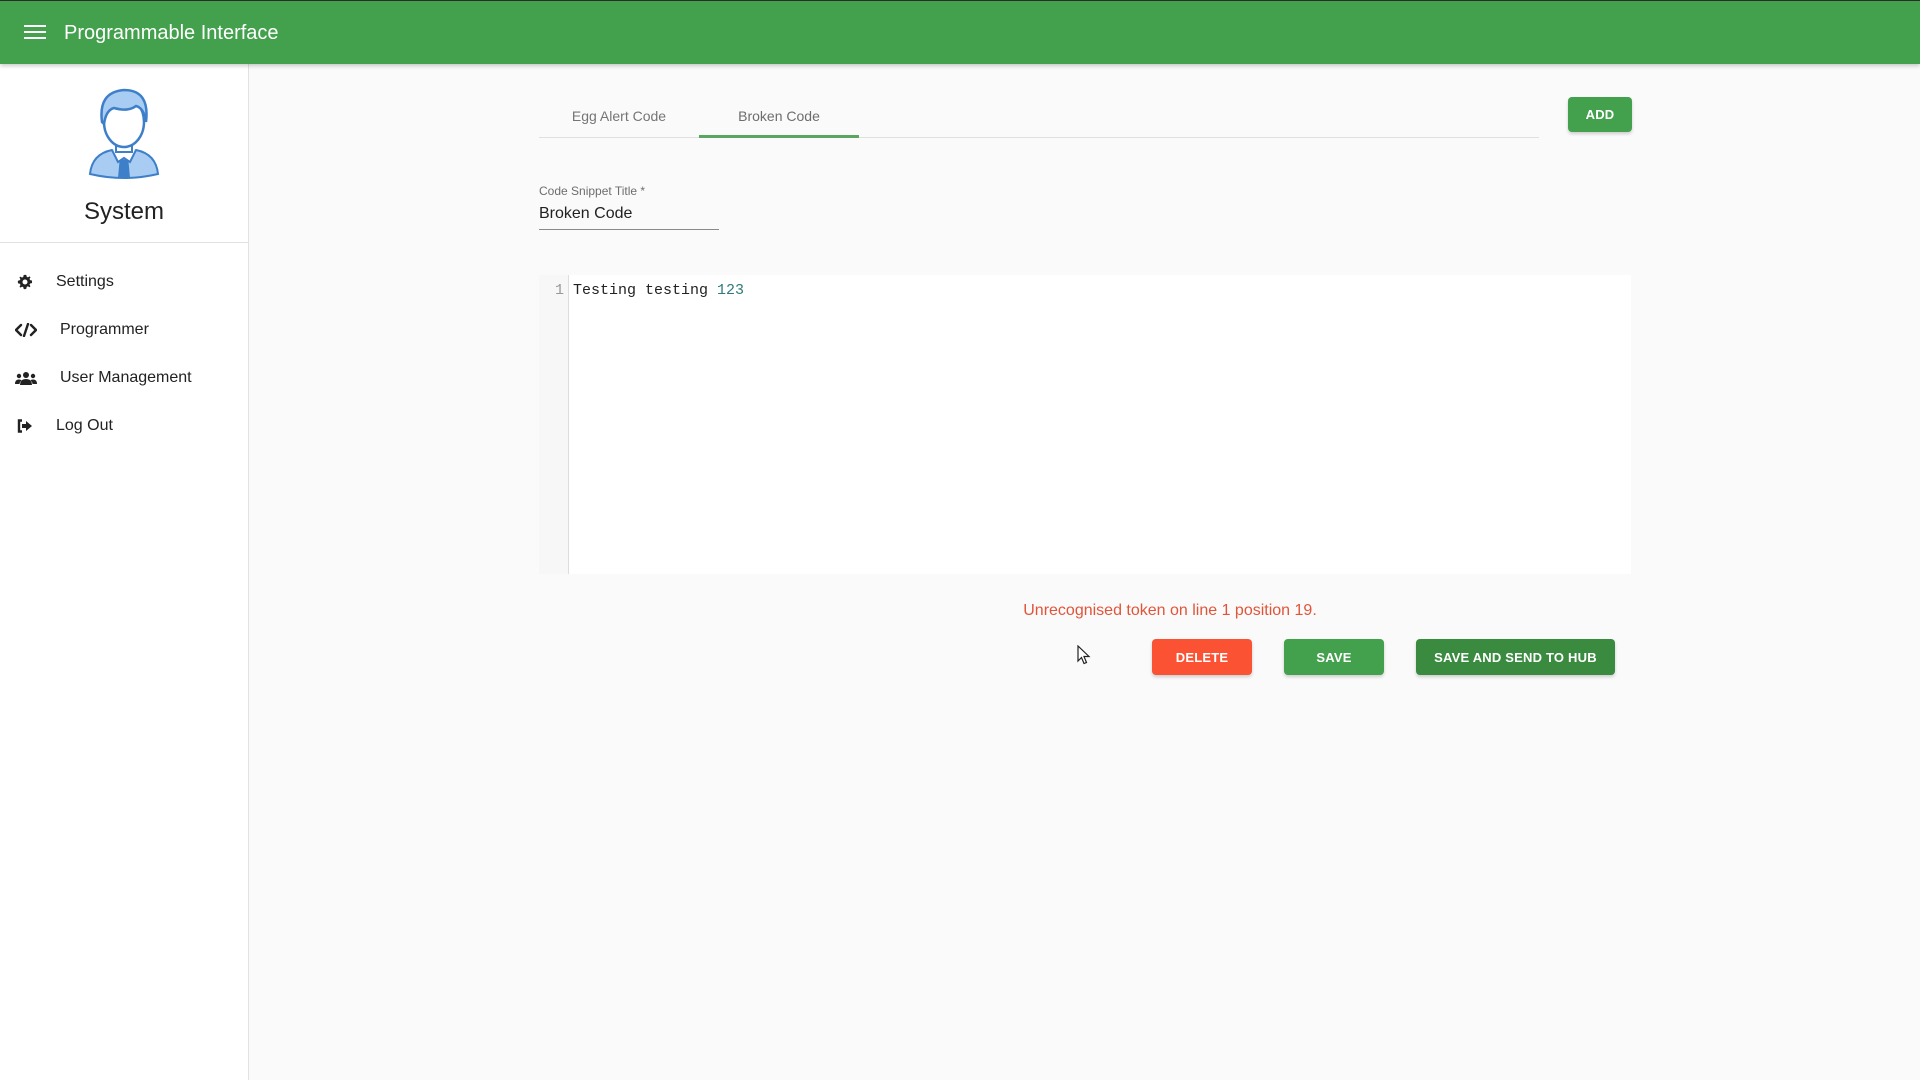  What do you see at coordinates (592, 191) in the screenshot?
I see `code-snippet-title-label: Code Snippet Title *` at bounding box center [592, 191].